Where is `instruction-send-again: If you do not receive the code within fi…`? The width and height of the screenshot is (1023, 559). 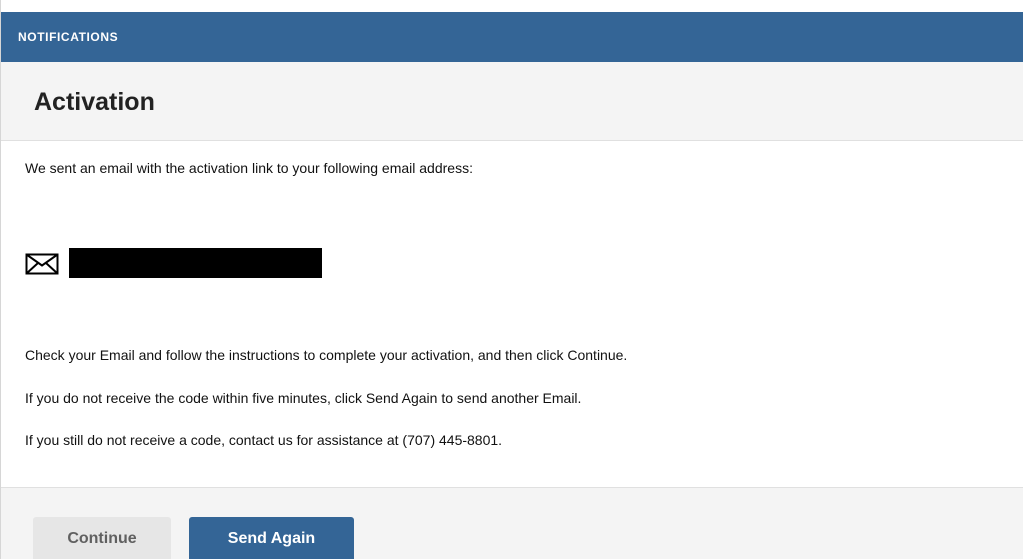 instruction-send-again: If you do not receive the code within fi… is located at coordinates (303, 398).